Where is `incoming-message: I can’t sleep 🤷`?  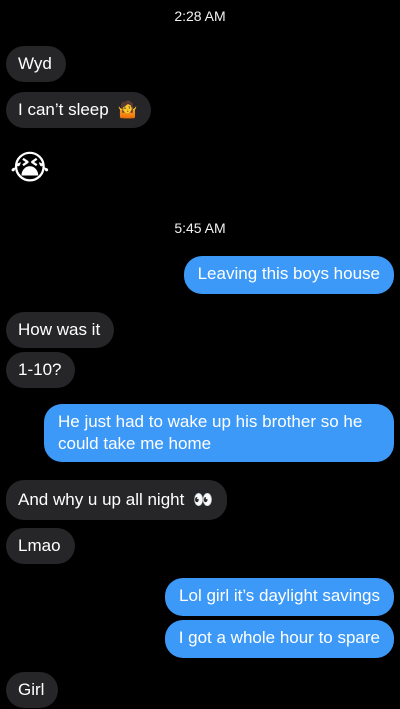
incoming-message: I can’t sleep 🤷 is located at coordinates (79, 110).